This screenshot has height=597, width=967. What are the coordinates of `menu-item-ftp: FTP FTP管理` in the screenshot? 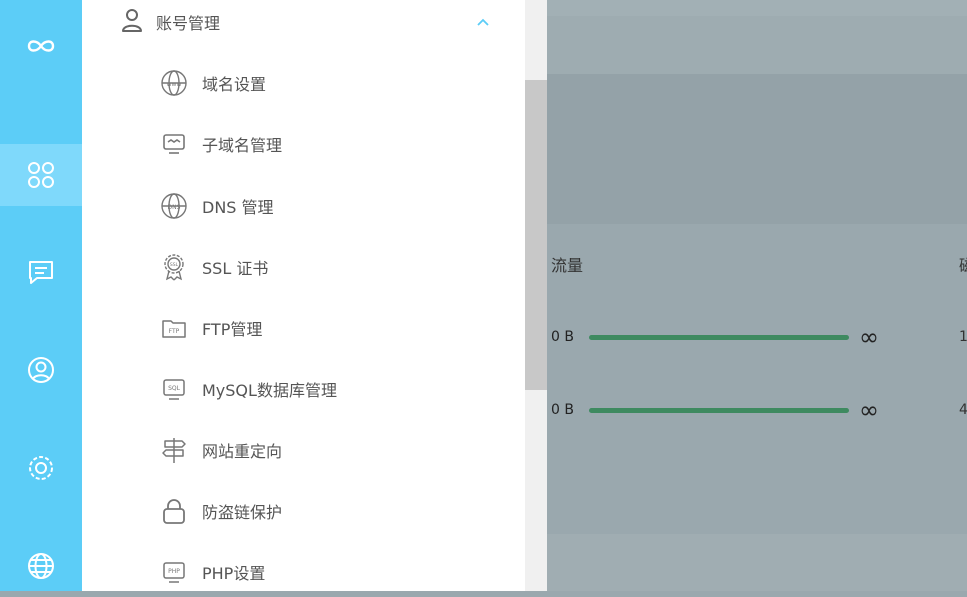 It's located at (211, 328).